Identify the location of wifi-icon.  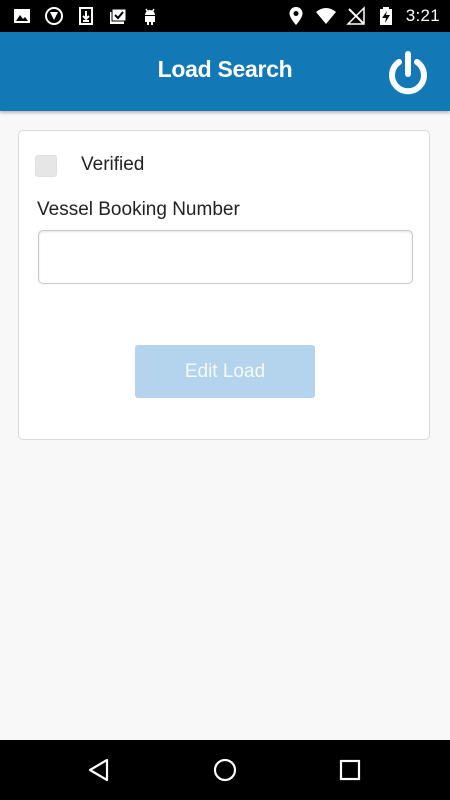
(325, 16).